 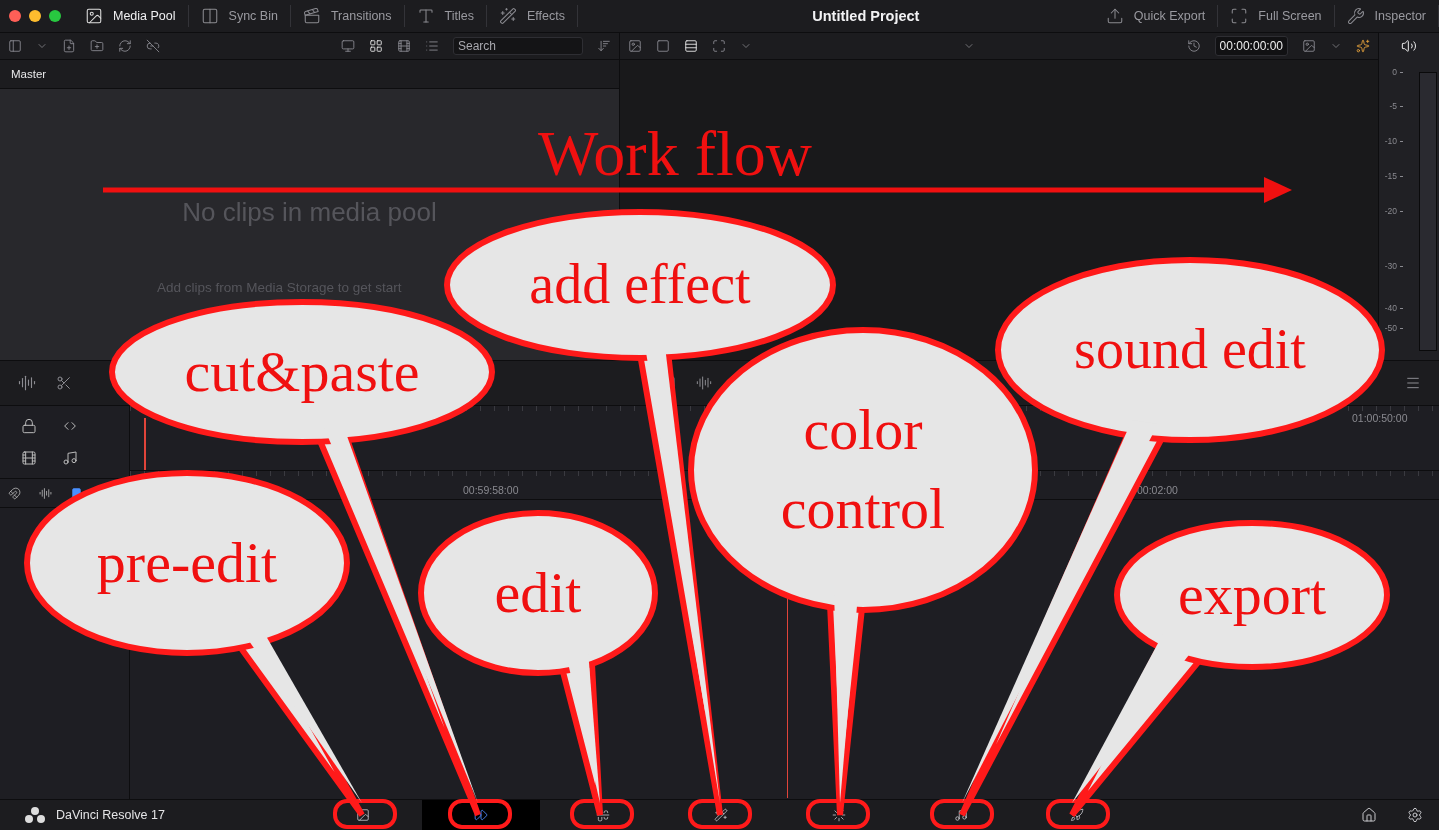 I want to click on meter-scale-label: -40, so click(x=1393, y=308).